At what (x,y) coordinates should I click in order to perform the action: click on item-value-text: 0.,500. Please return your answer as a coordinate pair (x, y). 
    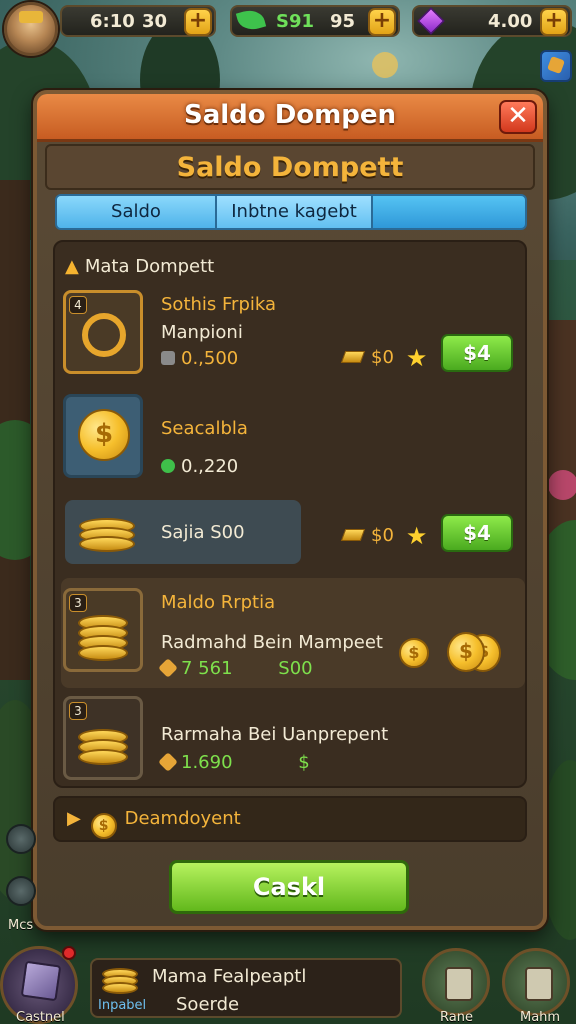
    Looking at the image, I should click on (210, 358).